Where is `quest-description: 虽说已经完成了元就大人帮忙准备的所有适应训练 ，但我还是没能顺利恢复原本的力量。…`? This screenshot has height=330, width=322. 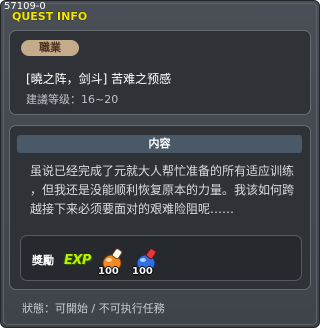
quest-description: 虽说已经完成了元就大人帮忙准备的所有适应训练 ，但我还是没能顺利恢复原本的力量。… is located at coordinates (165, 190).